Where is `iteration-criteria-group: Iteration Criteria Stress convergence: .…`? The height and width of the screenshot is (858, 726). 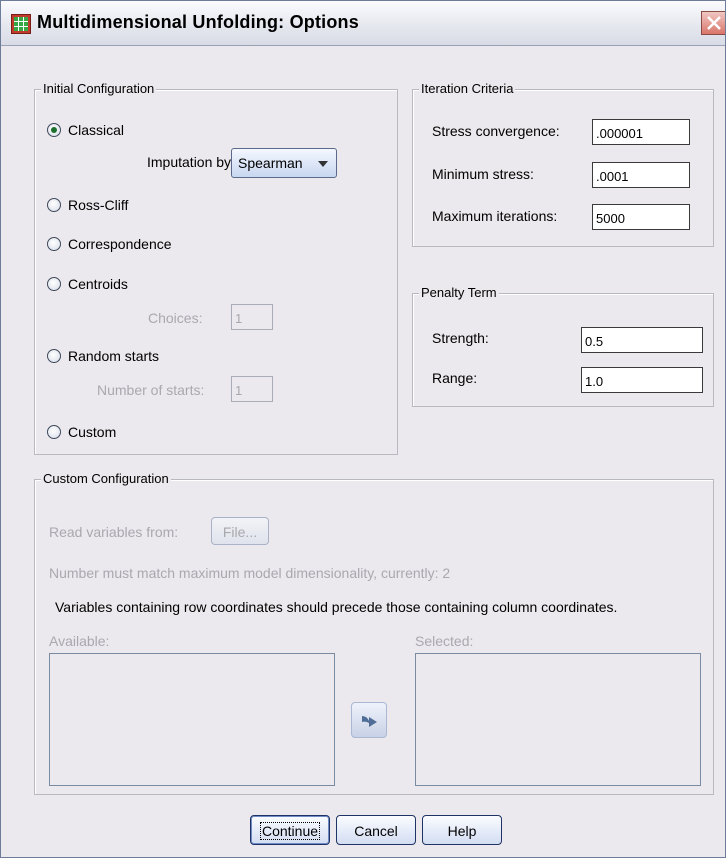 iteration-criteria-group: Iteration Criteria Stress convergence: .… is located at coordinates (563, 164).